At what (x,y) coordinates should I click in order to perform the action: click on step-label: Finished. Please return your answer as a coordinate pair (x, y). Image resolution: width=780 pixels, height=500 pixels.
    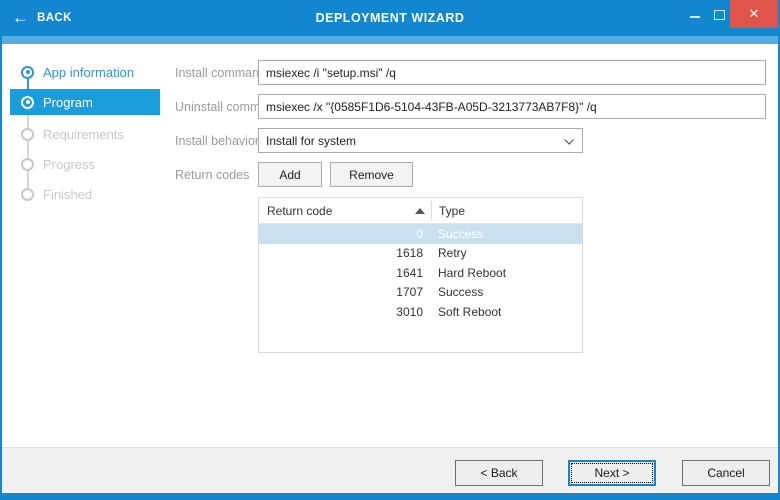
    Looking at the image, I should click on (68, 194).